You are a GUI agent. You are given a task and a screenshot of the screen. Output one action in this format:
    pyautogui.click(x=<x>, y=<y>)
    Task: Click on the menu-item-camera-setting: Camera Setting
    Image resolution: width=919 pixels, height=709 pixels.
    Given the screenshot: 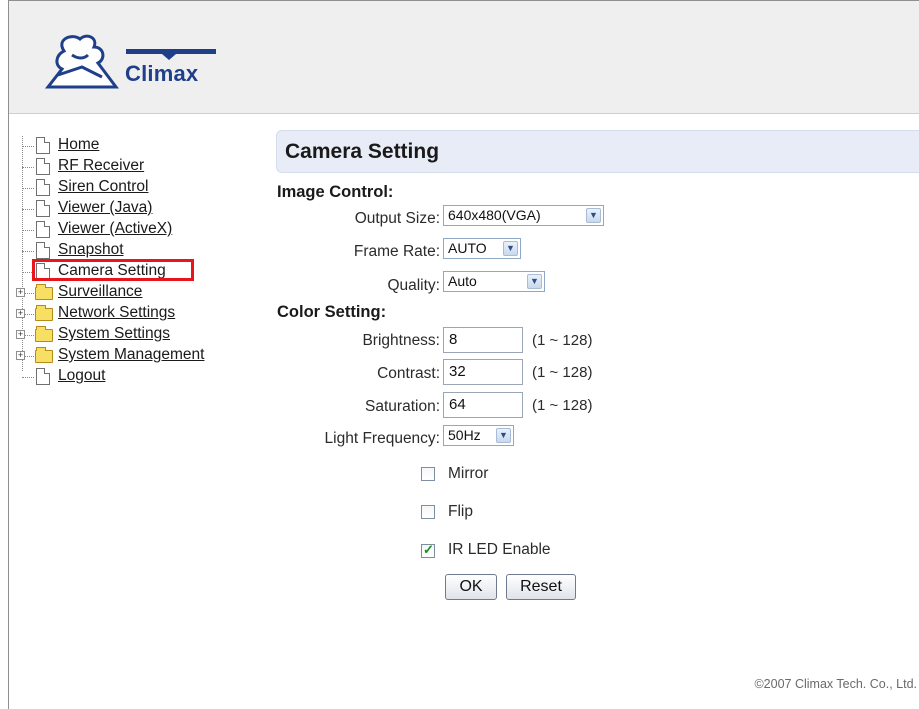 What is the action you would take?
    pyautogui.click(x=134, y=271)
    